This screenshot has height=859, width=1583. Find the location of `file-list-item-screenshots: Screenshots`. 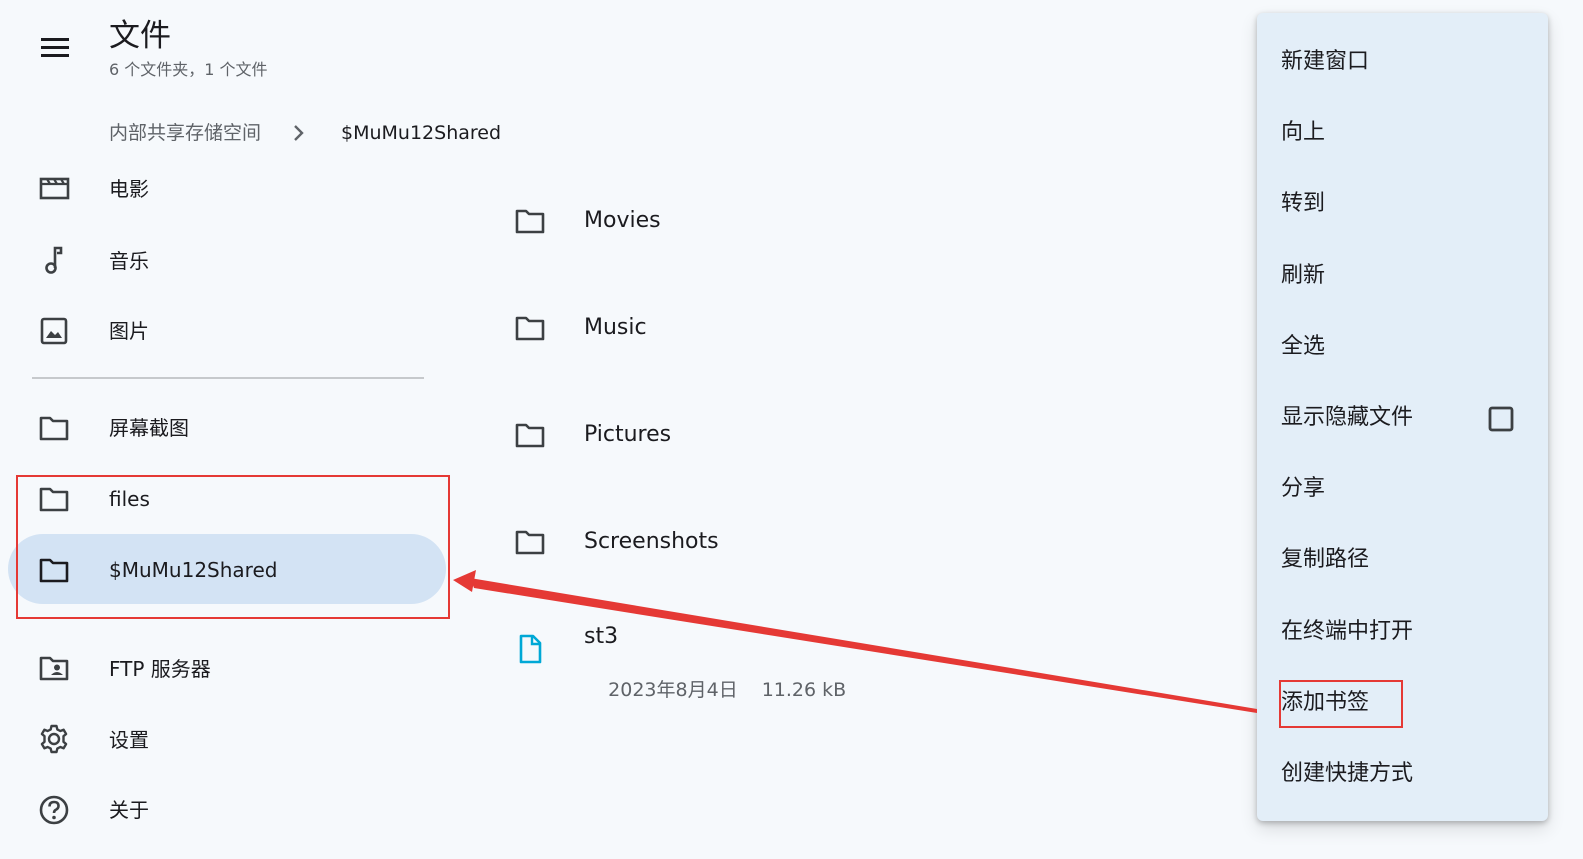

file-list-item-screenshots: Screenshots is located at coordinates (870, 542).